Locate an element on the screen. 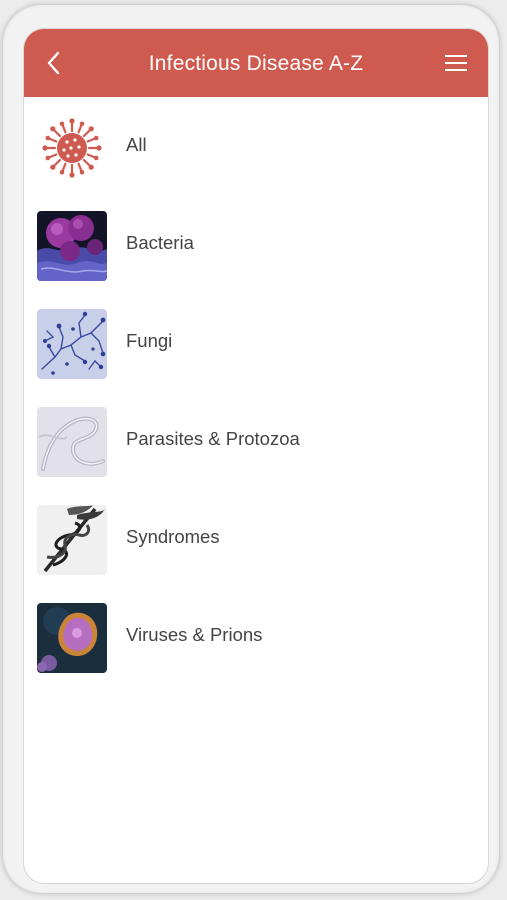 The height and width of the screenshot is (900, 507). chevron-left-icon is located at coordinates (53, 63).